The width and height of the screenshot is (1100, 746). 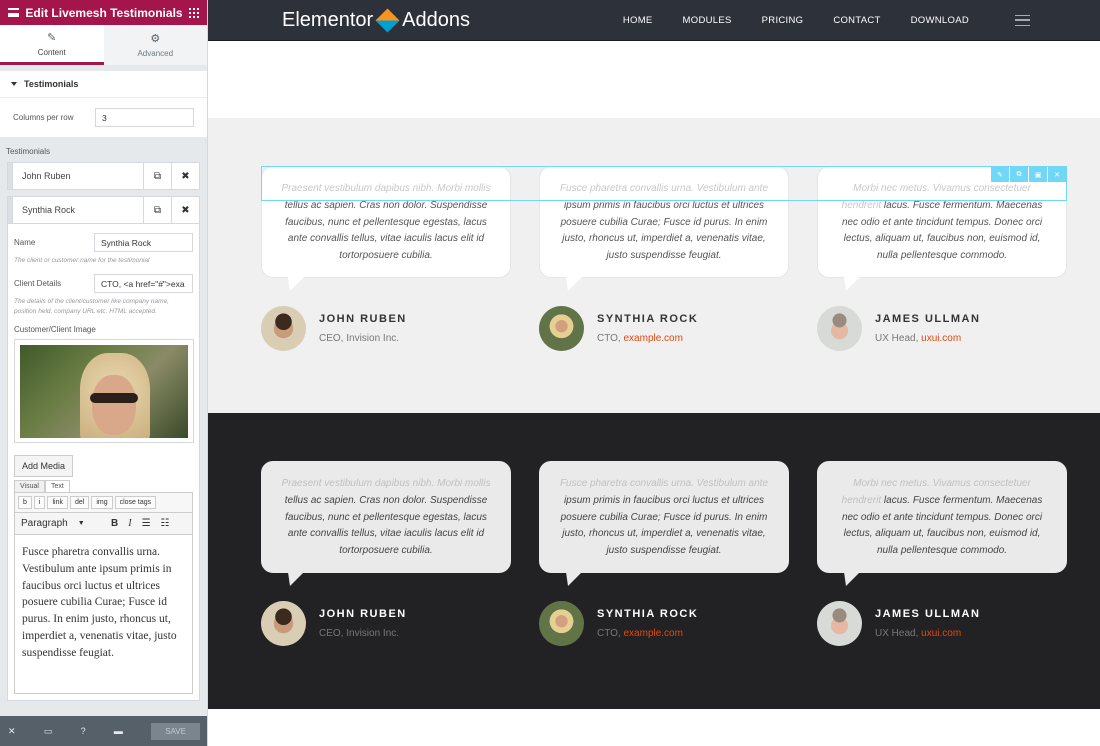 I want to click on name-label: Name, so click(x=25, y=242).